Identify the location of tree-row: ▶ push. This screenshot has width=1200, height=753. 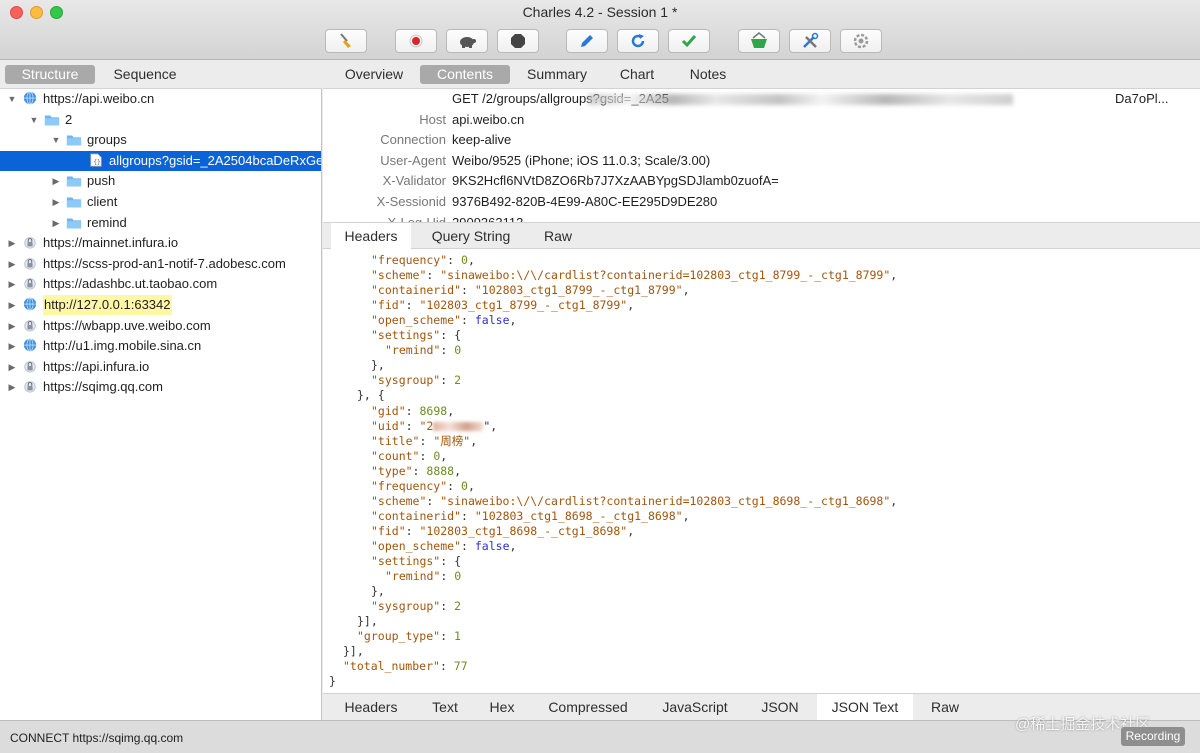
(160, 181).